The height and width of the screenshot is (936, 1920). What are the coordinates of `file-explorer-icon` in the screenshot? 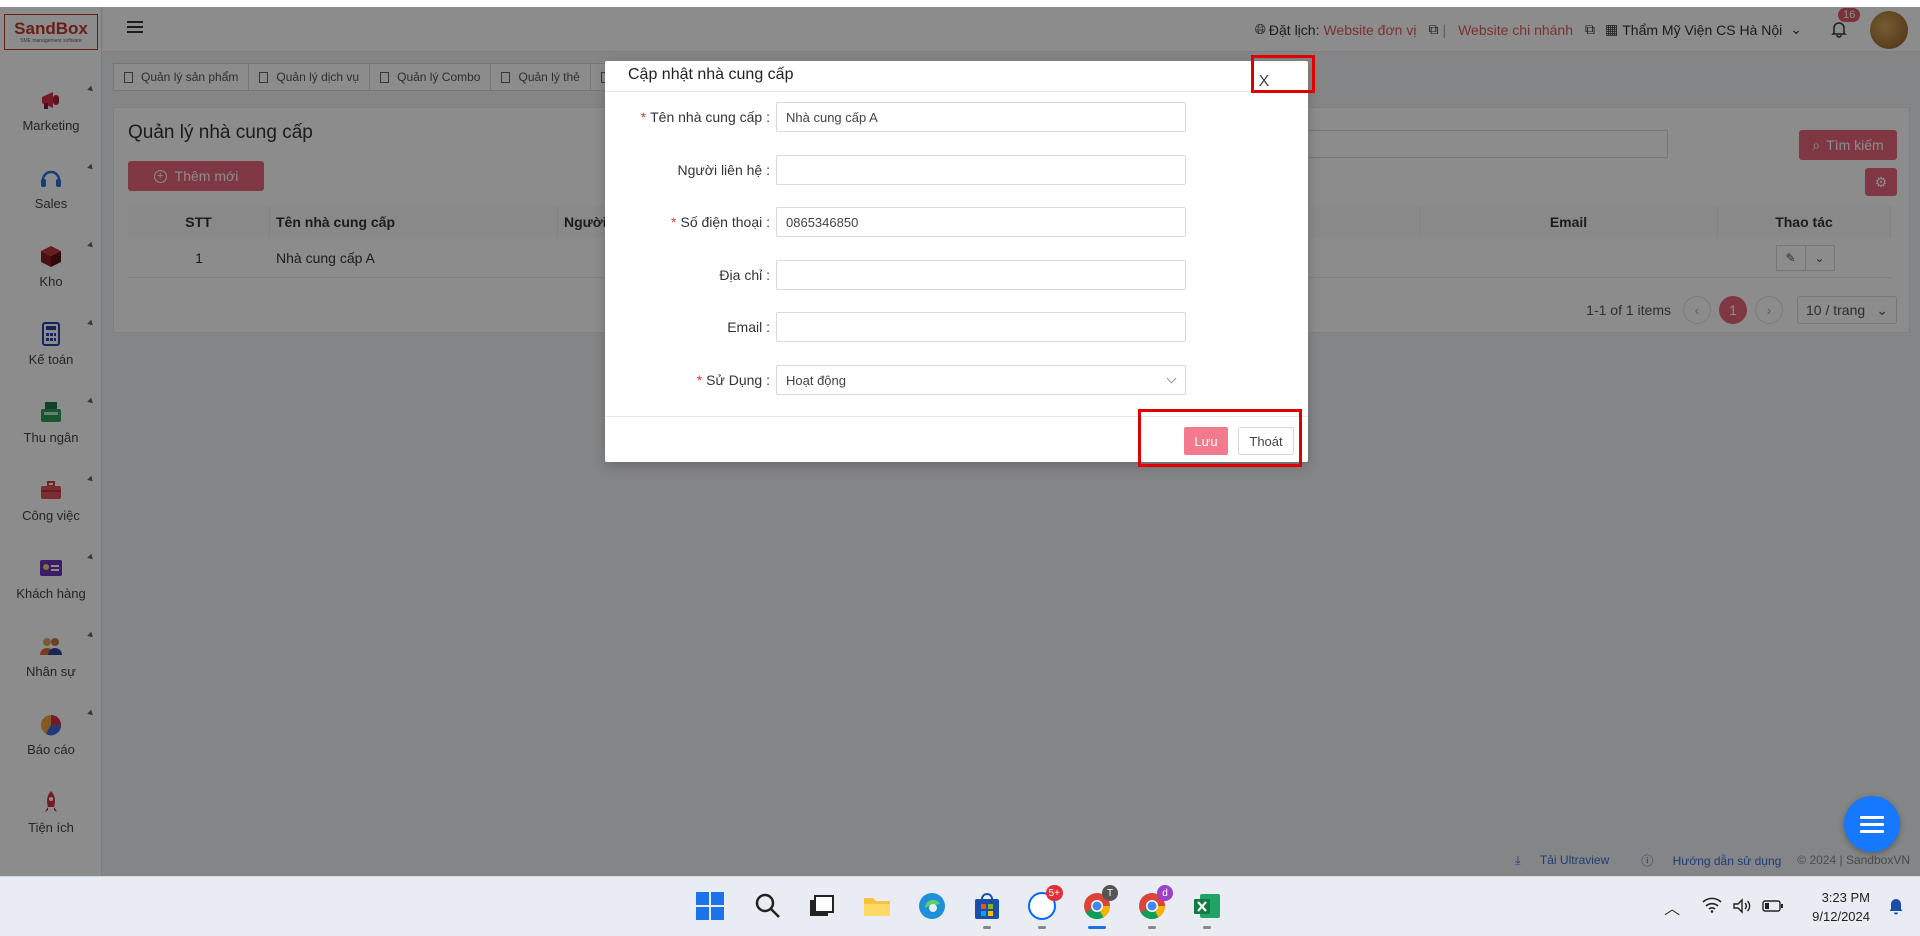 It's located at (877, 906).